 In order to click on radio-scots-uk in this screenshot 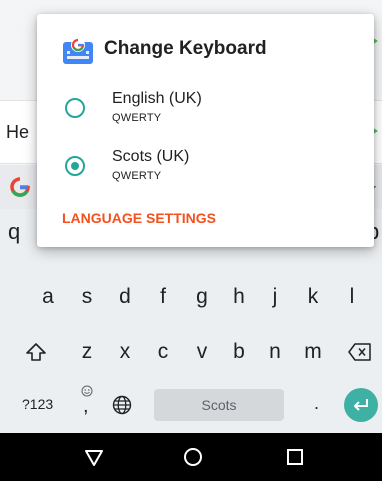, I will do `click(75, 166)`.